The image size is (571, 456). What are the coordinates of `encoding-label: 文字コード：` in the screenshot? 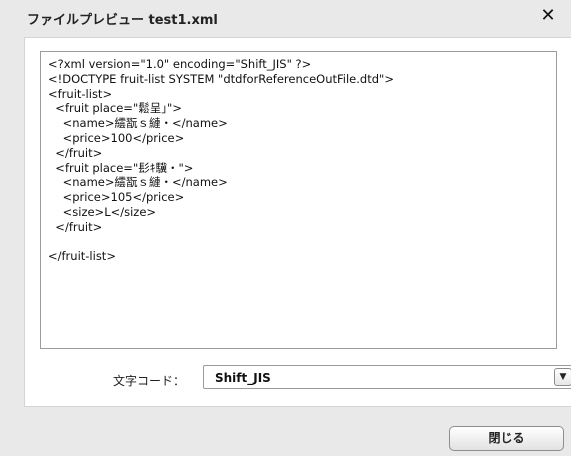 It's located at (149, 381).